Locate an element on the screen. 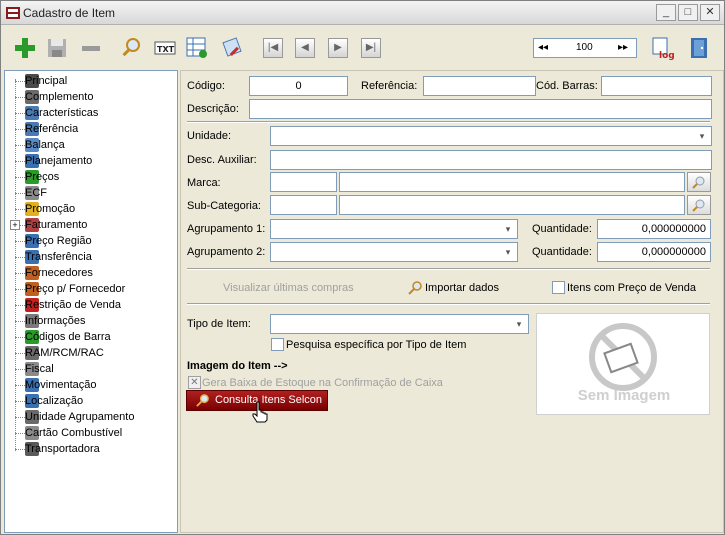 The width and height of the screenshot is (725, 535). sidebar-item: Preços is located at coordinates (42, 177).